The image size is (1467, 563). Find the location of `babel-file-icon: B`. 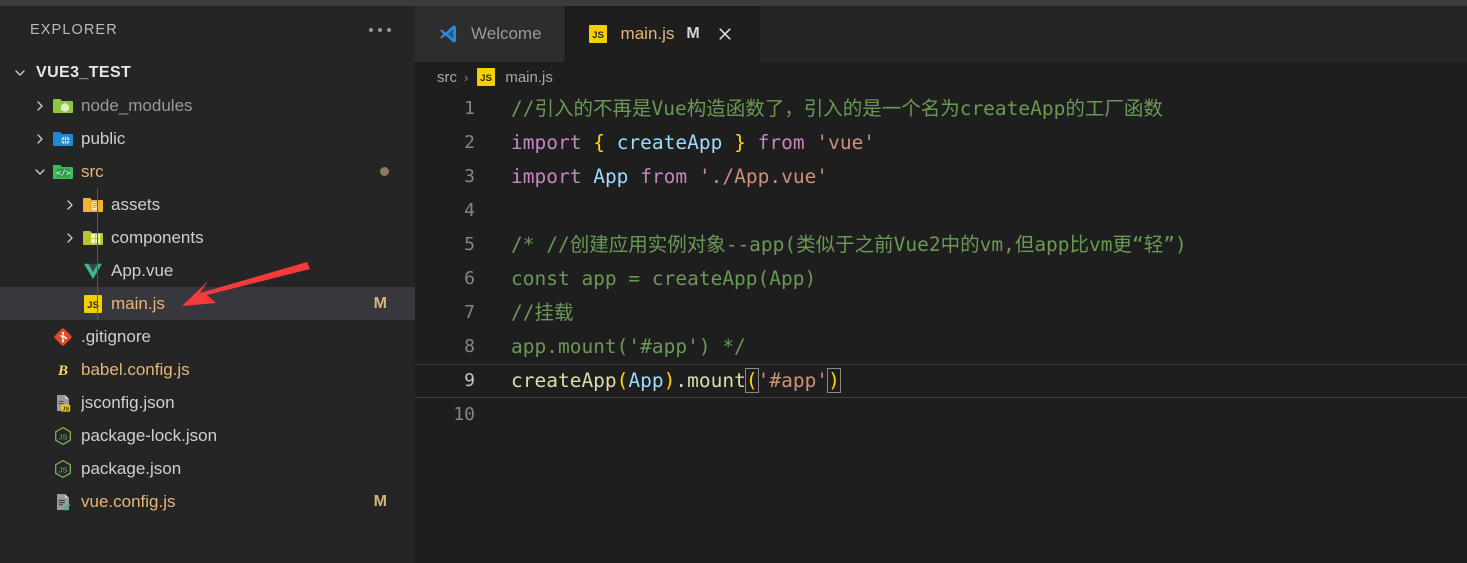

babel-file-icon: B is located at coordinates (63, 370).